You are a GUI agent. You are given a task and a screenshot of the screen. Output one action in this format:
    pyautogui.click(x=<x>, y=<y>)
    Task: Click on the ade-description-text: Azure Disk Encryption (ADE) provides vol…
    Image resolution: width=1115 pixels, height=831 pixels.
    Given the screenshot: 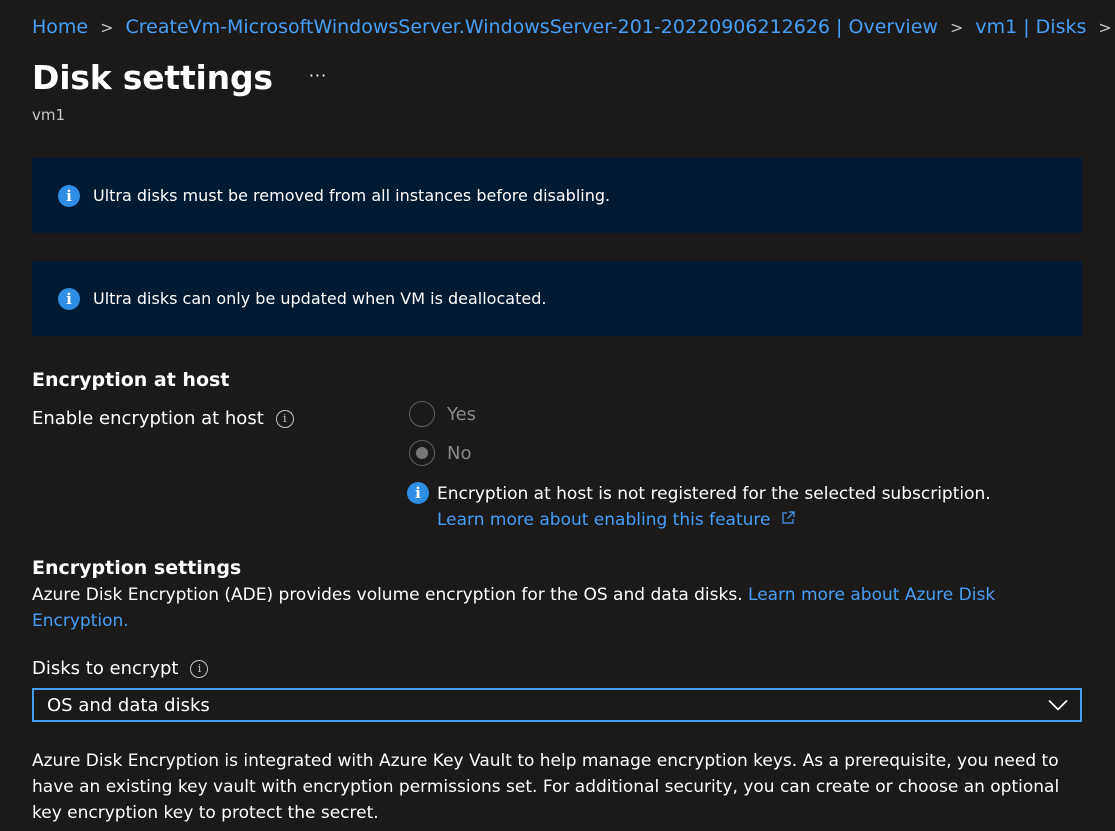 What is the action you would take?
    pyautogui.click(x=390, y=595)
    